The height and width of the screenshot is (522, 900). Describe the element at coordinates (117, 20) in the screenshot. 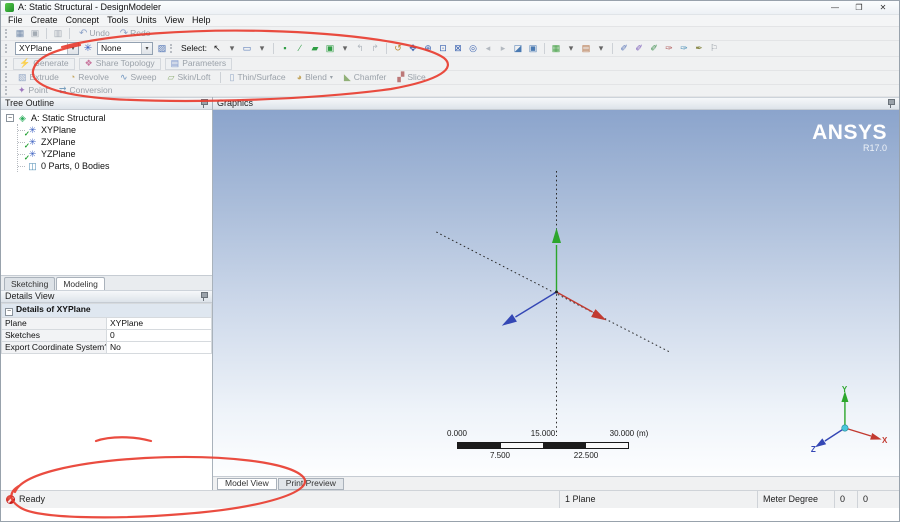

I see `menu-item: Tools` at that location.